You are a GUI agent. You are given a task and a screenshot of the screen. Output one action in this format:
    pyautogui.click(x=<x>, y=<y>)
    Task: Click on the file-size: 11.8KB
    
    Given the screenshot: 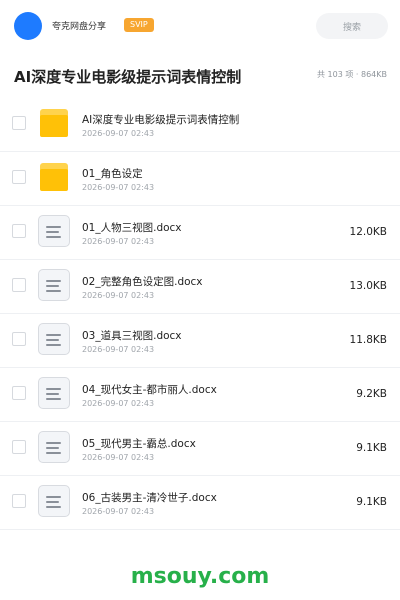 What is the action you would take?
    pyautogui.click(x=368, y=340)
    